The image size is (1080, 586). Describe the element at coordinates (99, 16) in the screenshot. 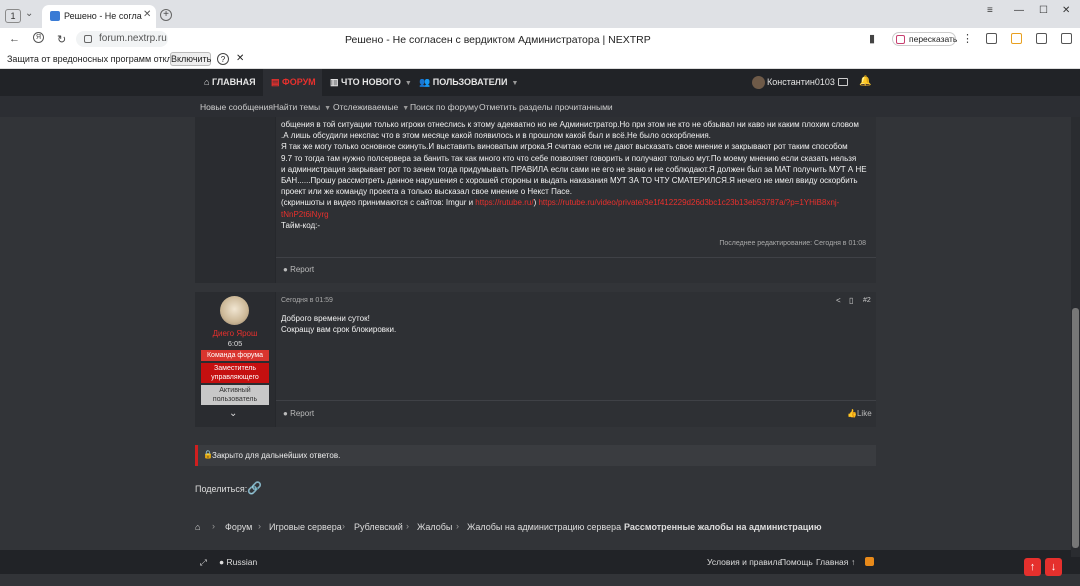

I see `browser-tab: Решено - Не согласен с ✕` at that location.